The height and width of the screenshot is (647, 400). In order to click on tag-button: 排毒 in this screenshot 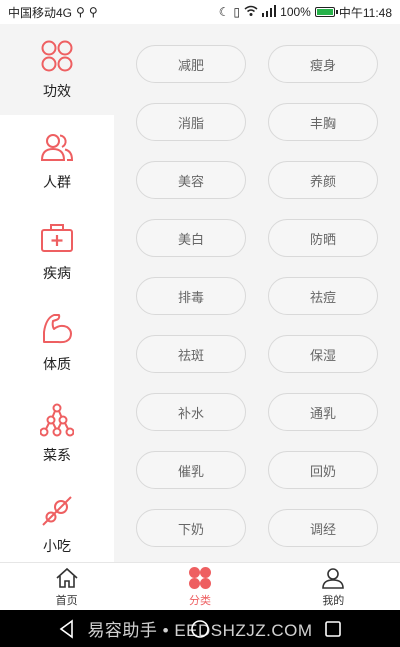, I will do `click(191, 296)`.